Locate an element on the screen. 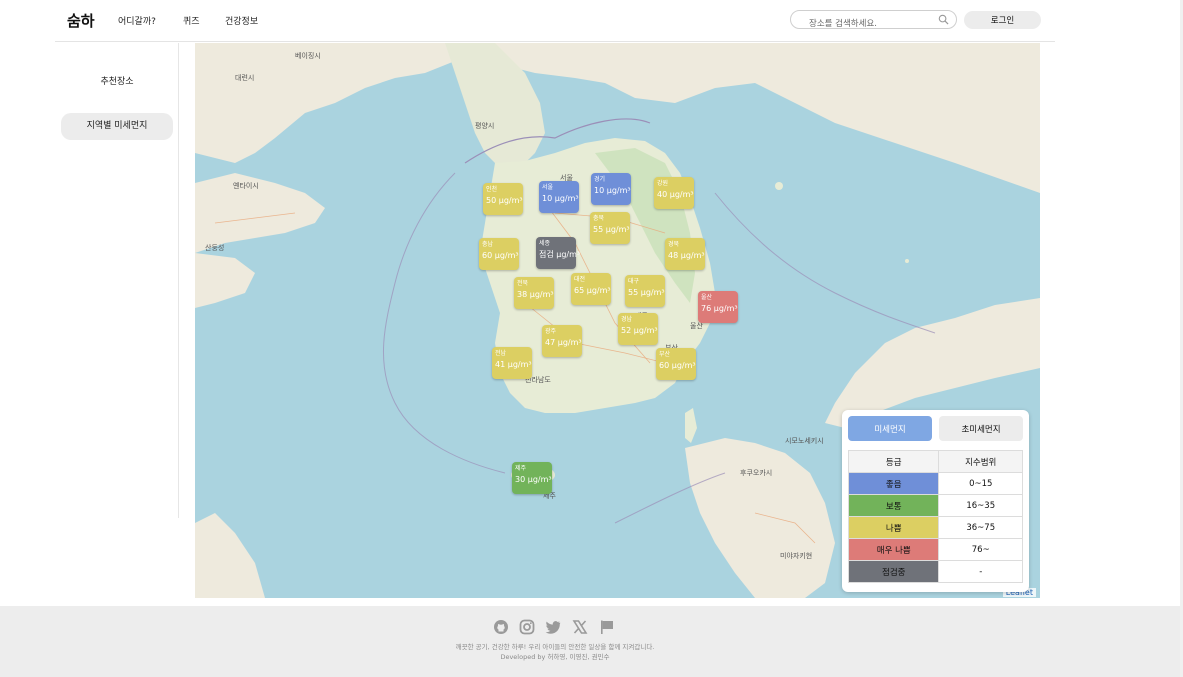  marker-value: 52 μg/m³ is located at coordinates (639, 330).